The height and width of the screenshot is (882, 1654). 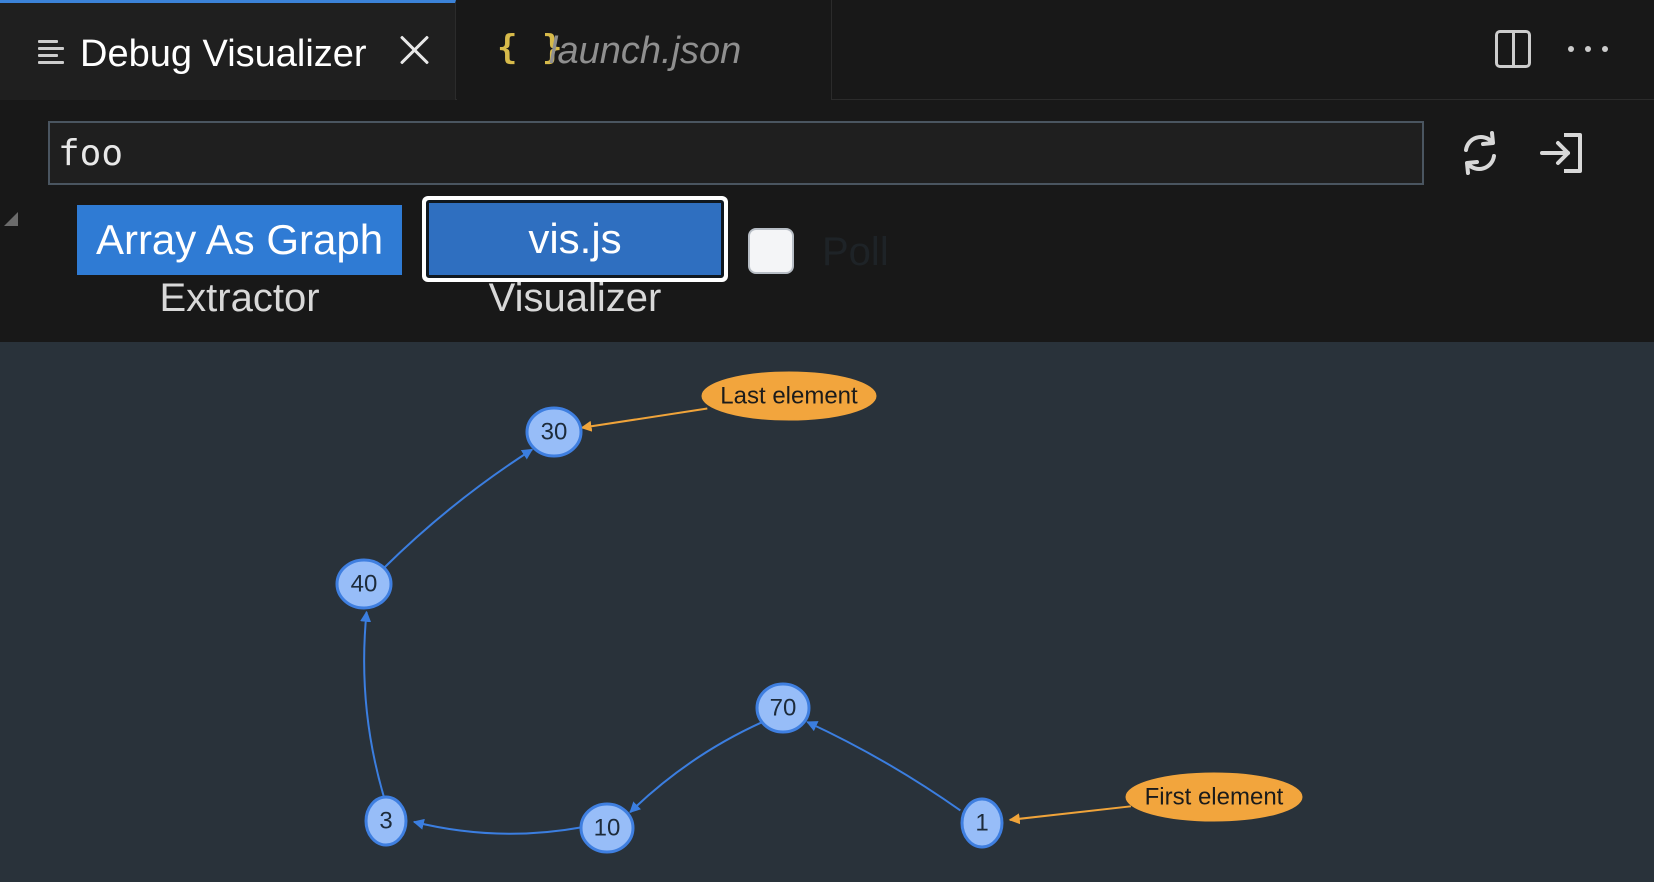 I want to click on graph-node-label: 70, so click(x=783, y=708).